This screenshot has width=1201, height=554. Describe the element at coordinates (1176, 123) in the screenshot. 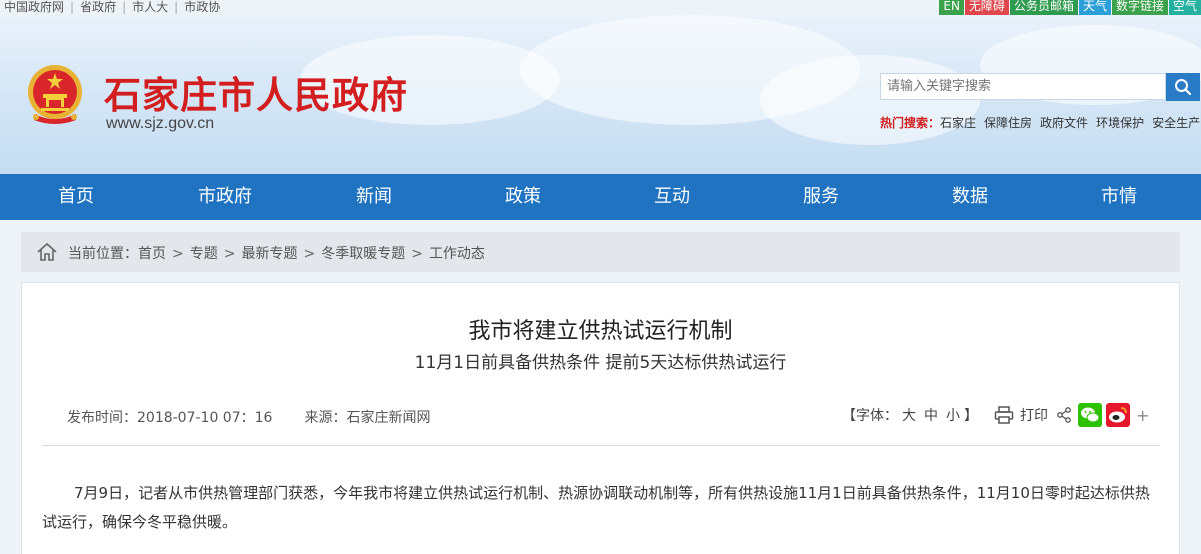

I see `hot-keyword: 安全生产` at that location.